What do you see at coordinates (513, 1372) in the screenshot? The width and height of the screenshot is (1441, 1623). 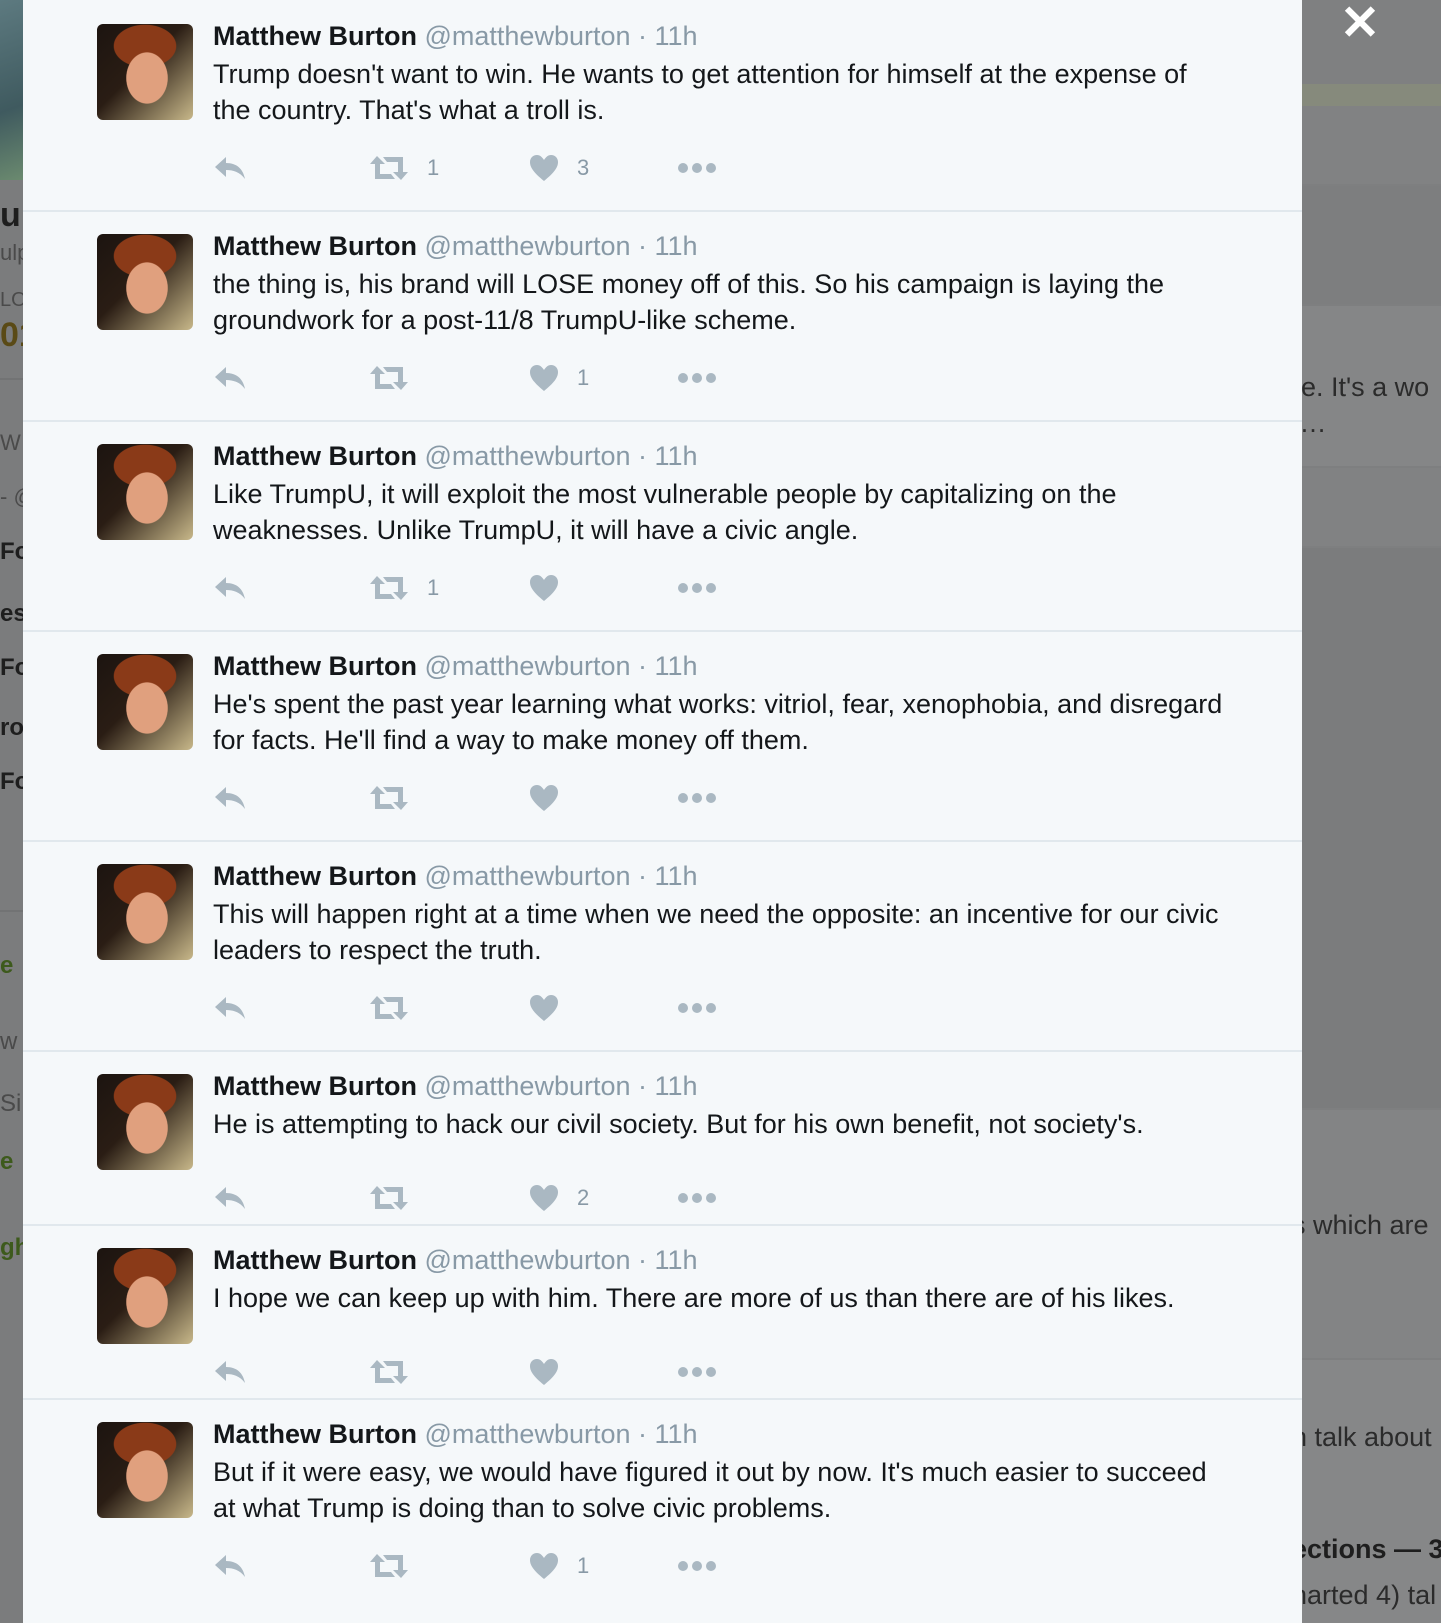 I see `tweet-actions` at bounding box center [513, 1372].